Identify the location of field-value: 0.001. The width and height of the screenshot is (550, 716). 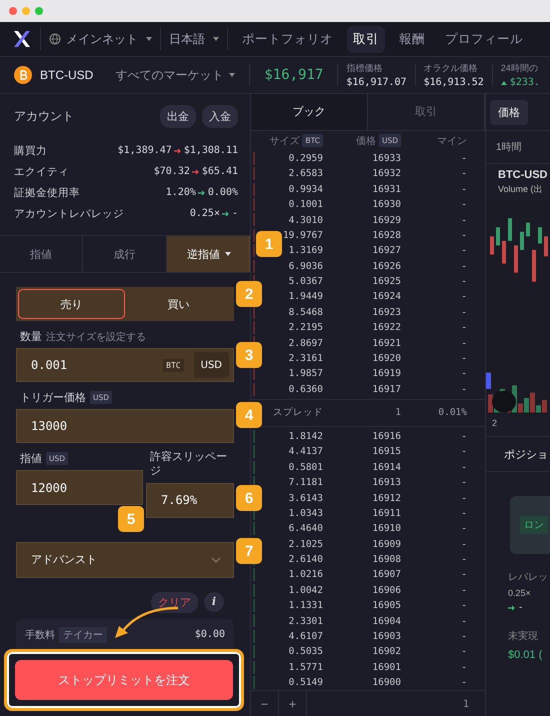
(49, 365).